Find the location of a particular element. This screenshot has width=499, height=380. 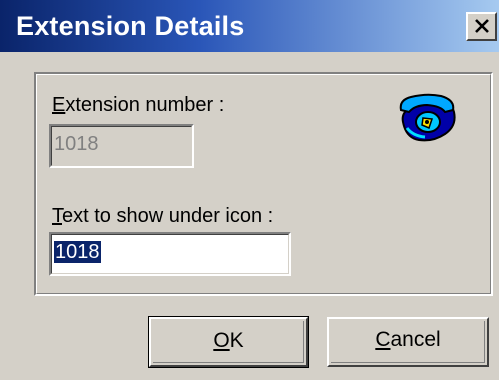

ok-button: OK is located at coordinates (228, 342).